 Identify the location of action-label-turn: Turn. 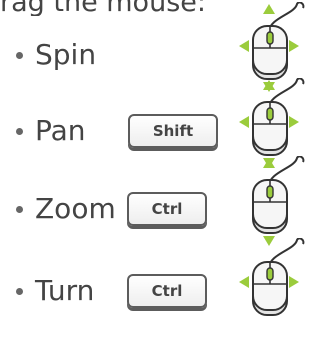
(65, 290).